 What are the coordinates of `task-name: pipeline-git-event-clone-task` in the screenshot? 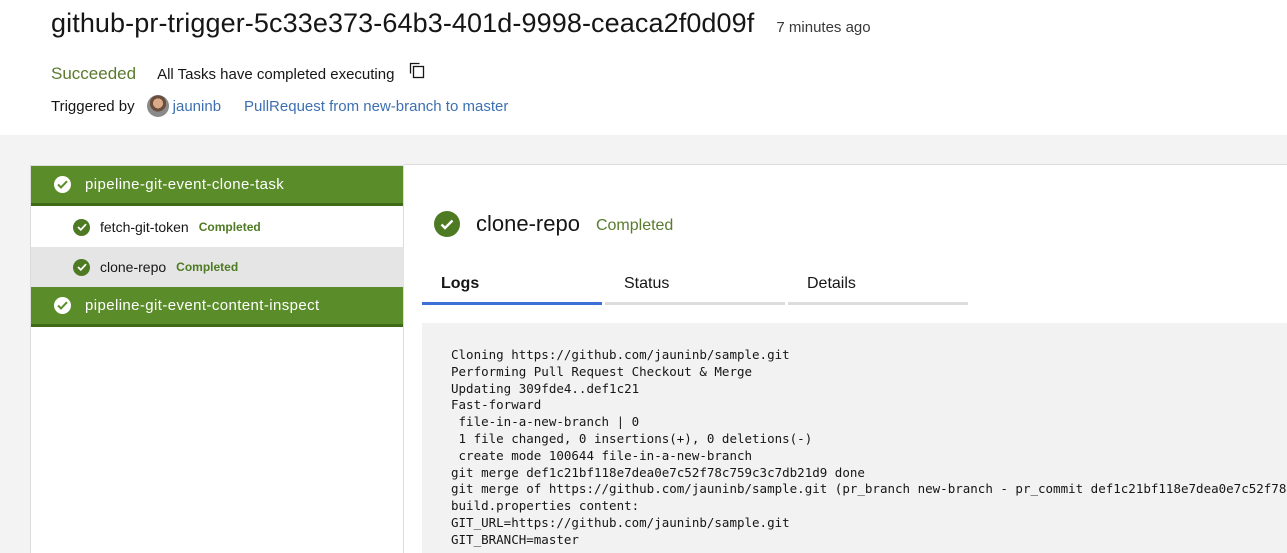 It's located at (185, 184).